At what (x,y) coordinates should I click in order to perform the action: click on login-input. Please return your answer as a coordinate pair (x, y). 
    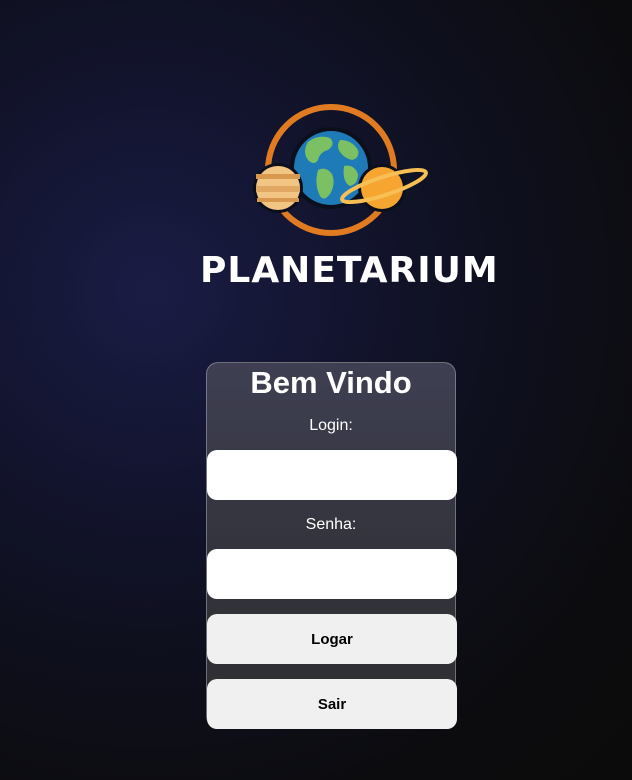
    Looking at the image, I should click on (332, 475).